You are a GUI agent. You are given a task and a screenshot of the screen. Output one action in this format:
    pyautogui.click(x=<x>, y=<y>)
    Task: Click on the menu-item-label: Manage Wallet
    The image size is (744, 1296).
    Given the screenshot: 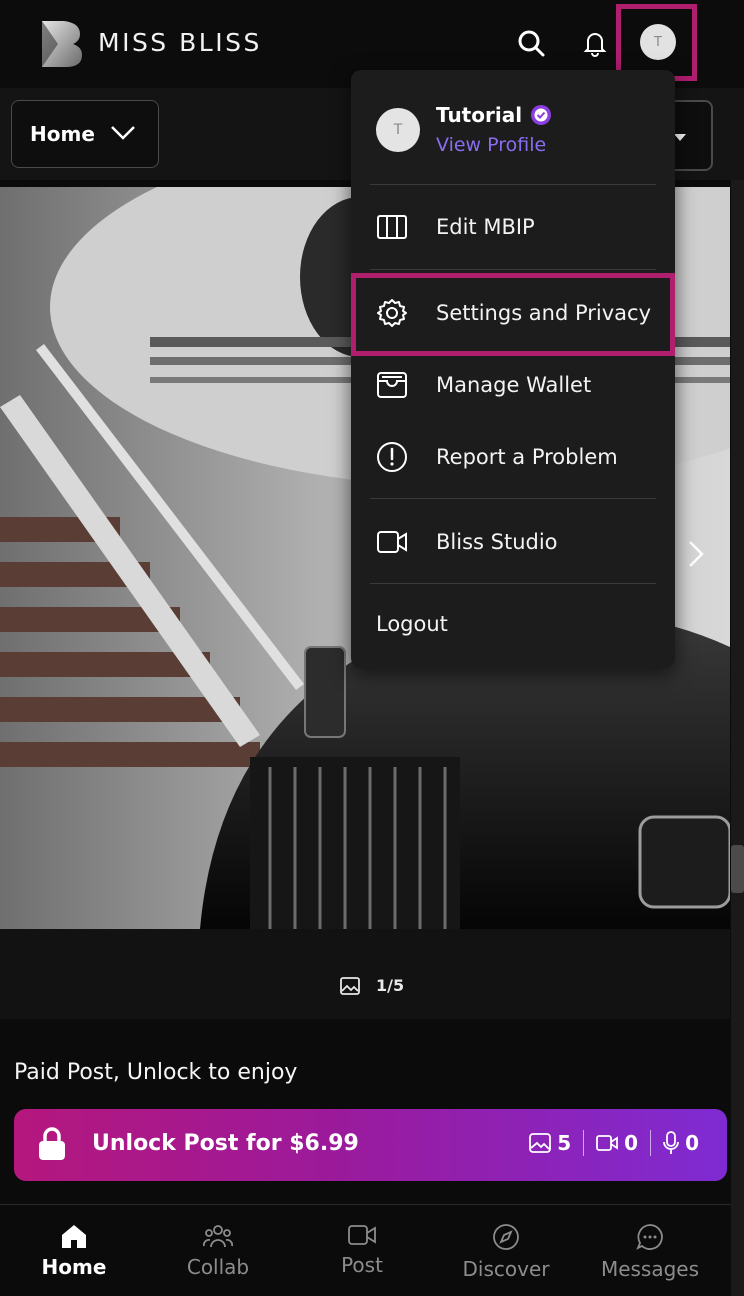 What is the action you would take?
    pyautogui.click(x=514, y=385)
    